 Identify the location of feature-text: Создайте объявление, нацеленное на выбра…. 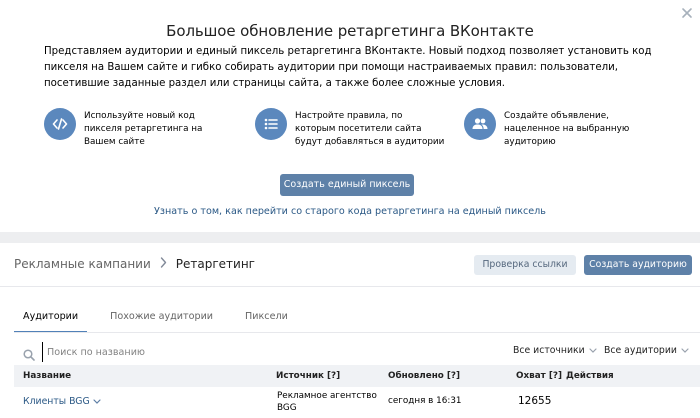
(567, 129).